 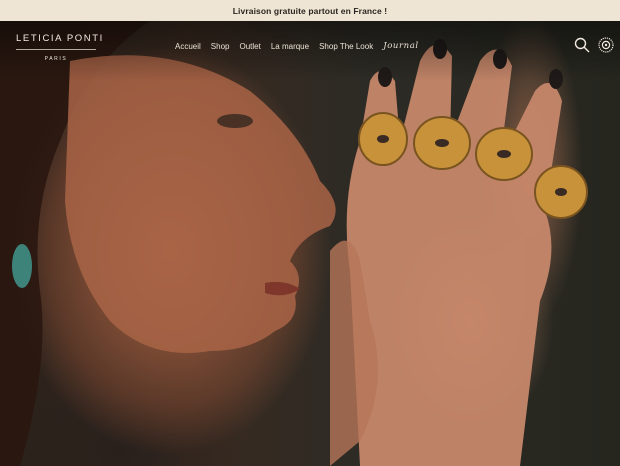 What do you see at coordinates (606, 45) in the screenshot?
I see `account-sun-icon` at bounding box center [606, 45].